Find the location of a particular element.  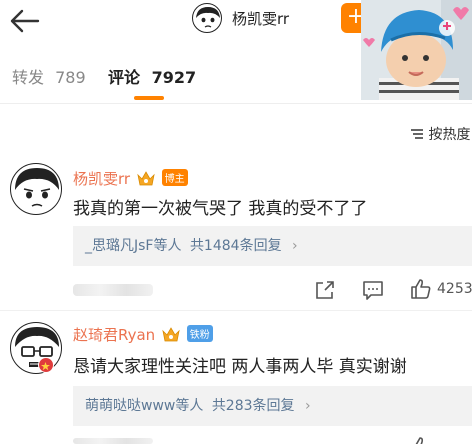

tab-comment: 评论 7927 is located at coordinates (152, 76).